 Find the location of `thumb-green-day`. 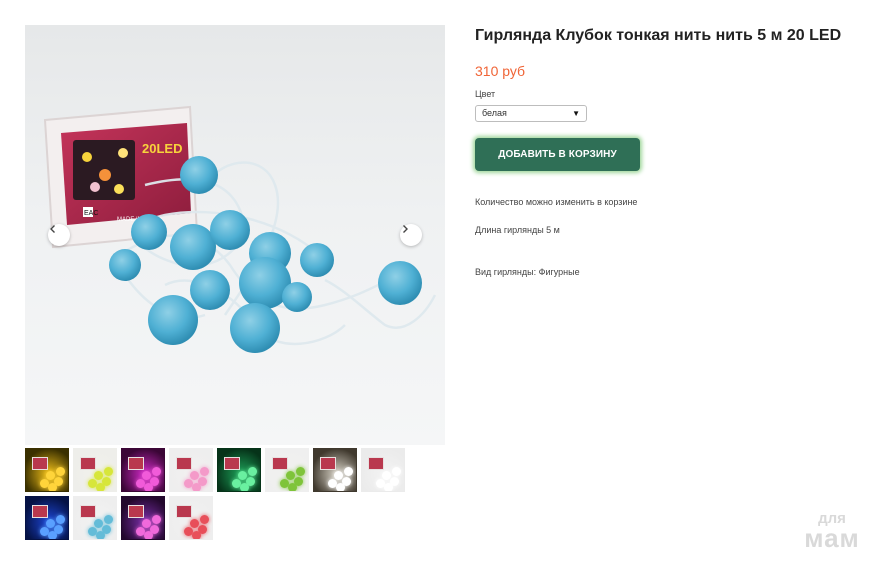

thumb-green-day is located at coordinates (287, 470).